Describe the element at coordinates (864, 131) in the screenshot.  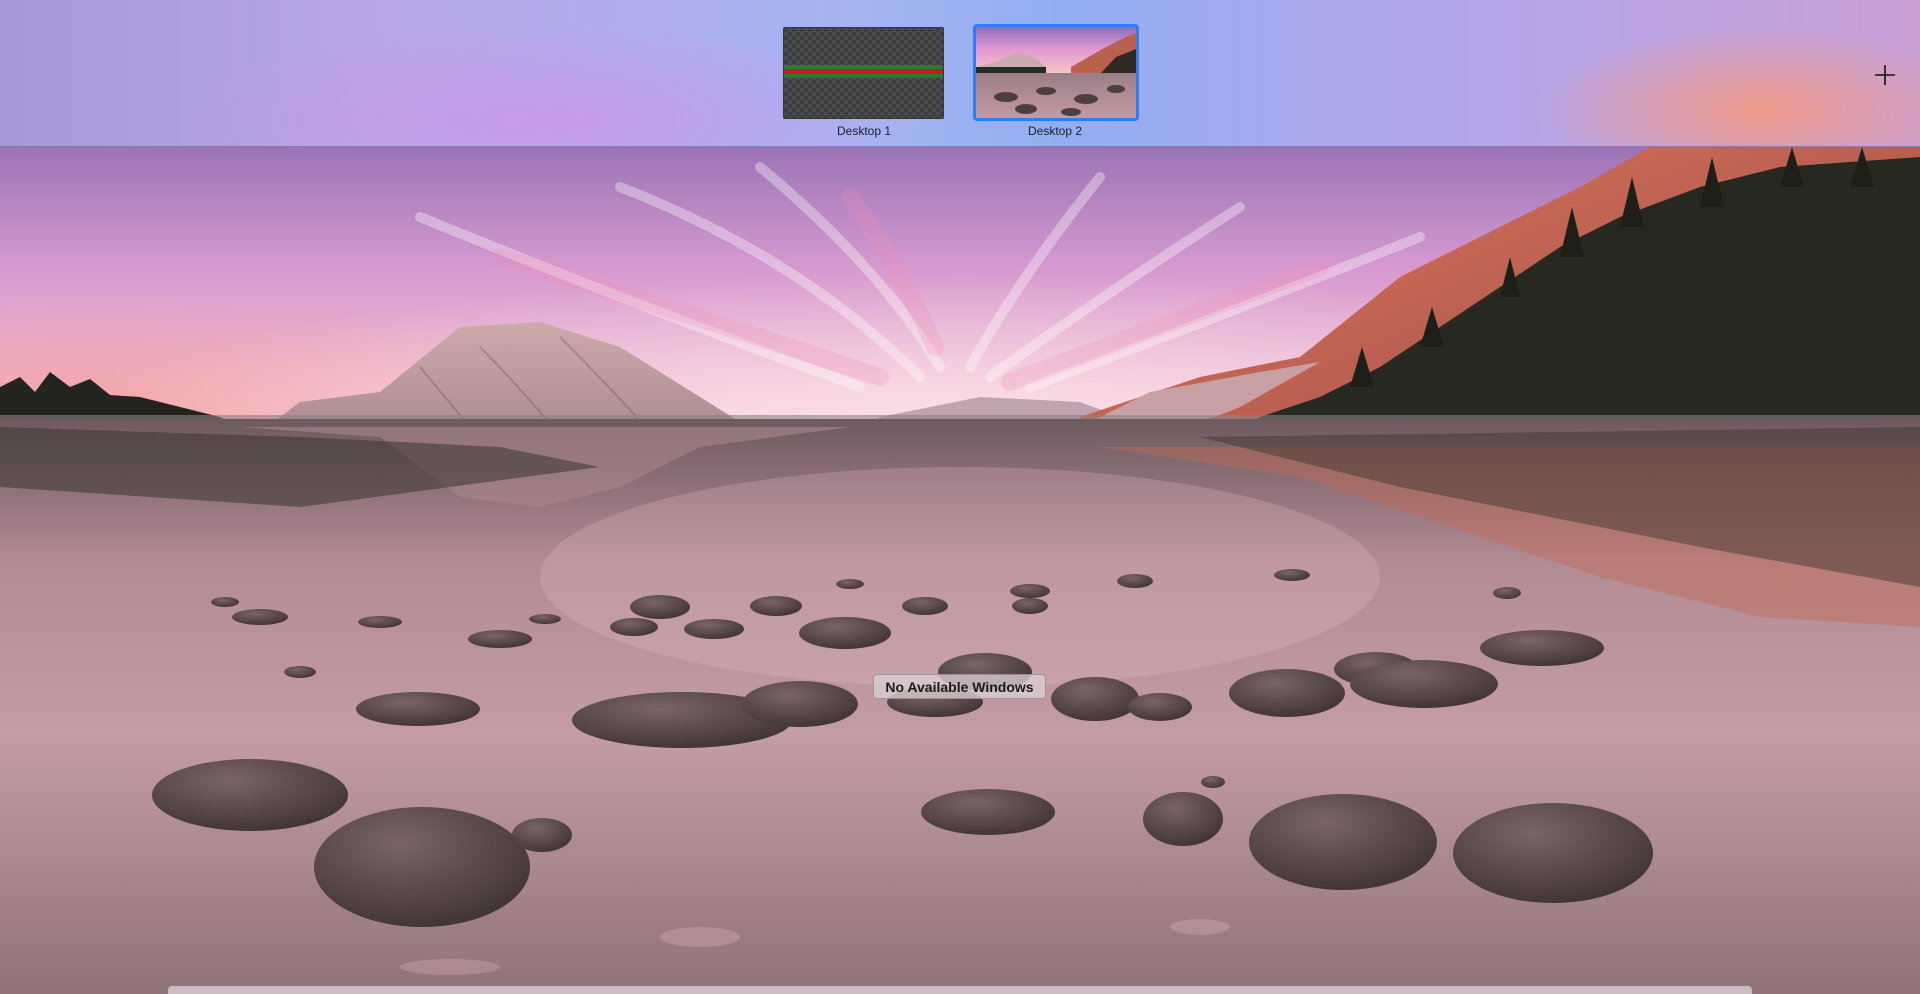
I see `desktop-1-label: Desktop 1` at that location.